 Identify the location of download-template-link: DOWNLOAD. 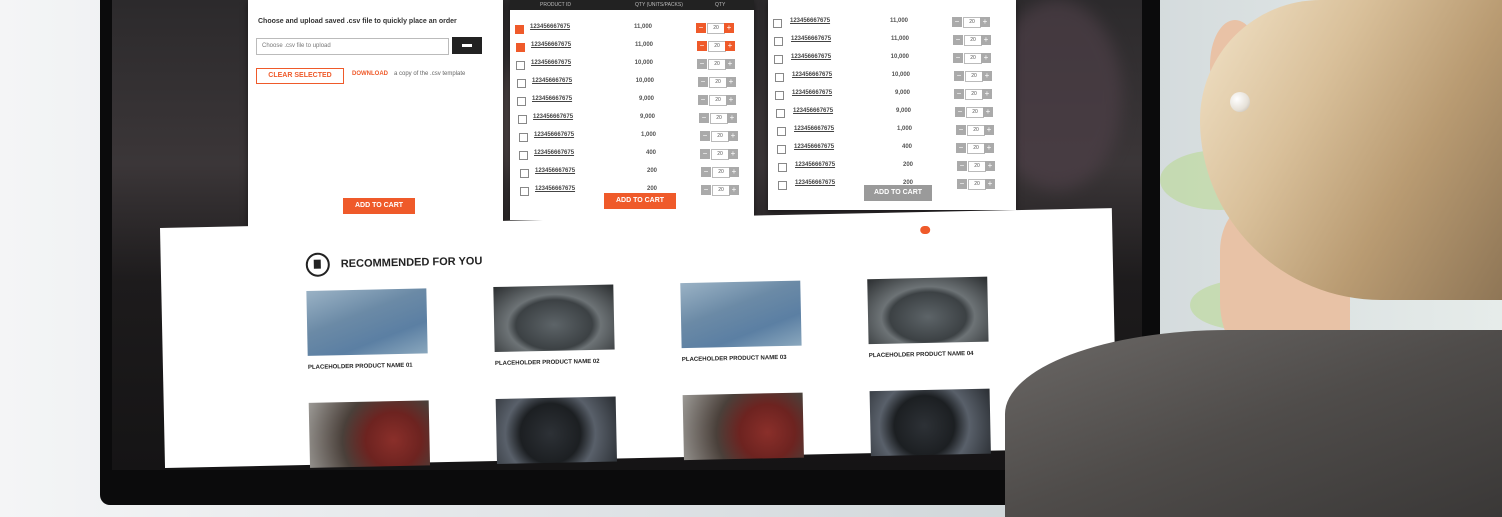
(370, 74).